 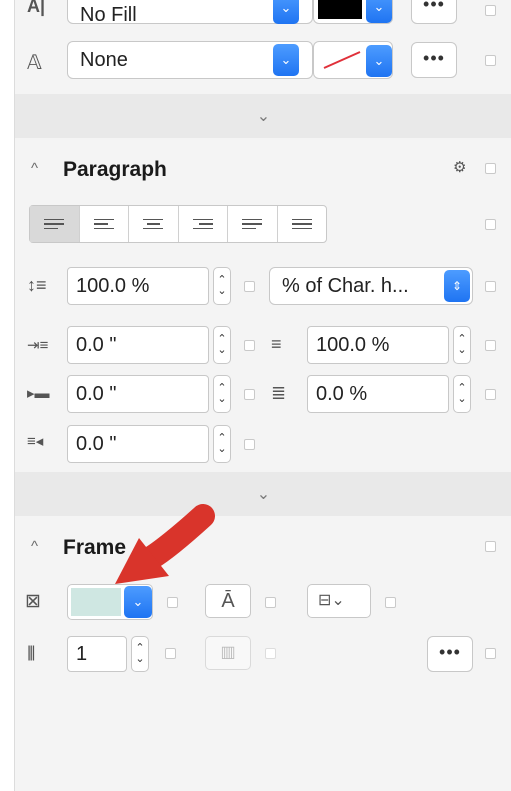 What do you see at coordinates (434, 60) in the screenshot?
I see `text-stroke-more-button: •••` at bounding box center [434, 60].